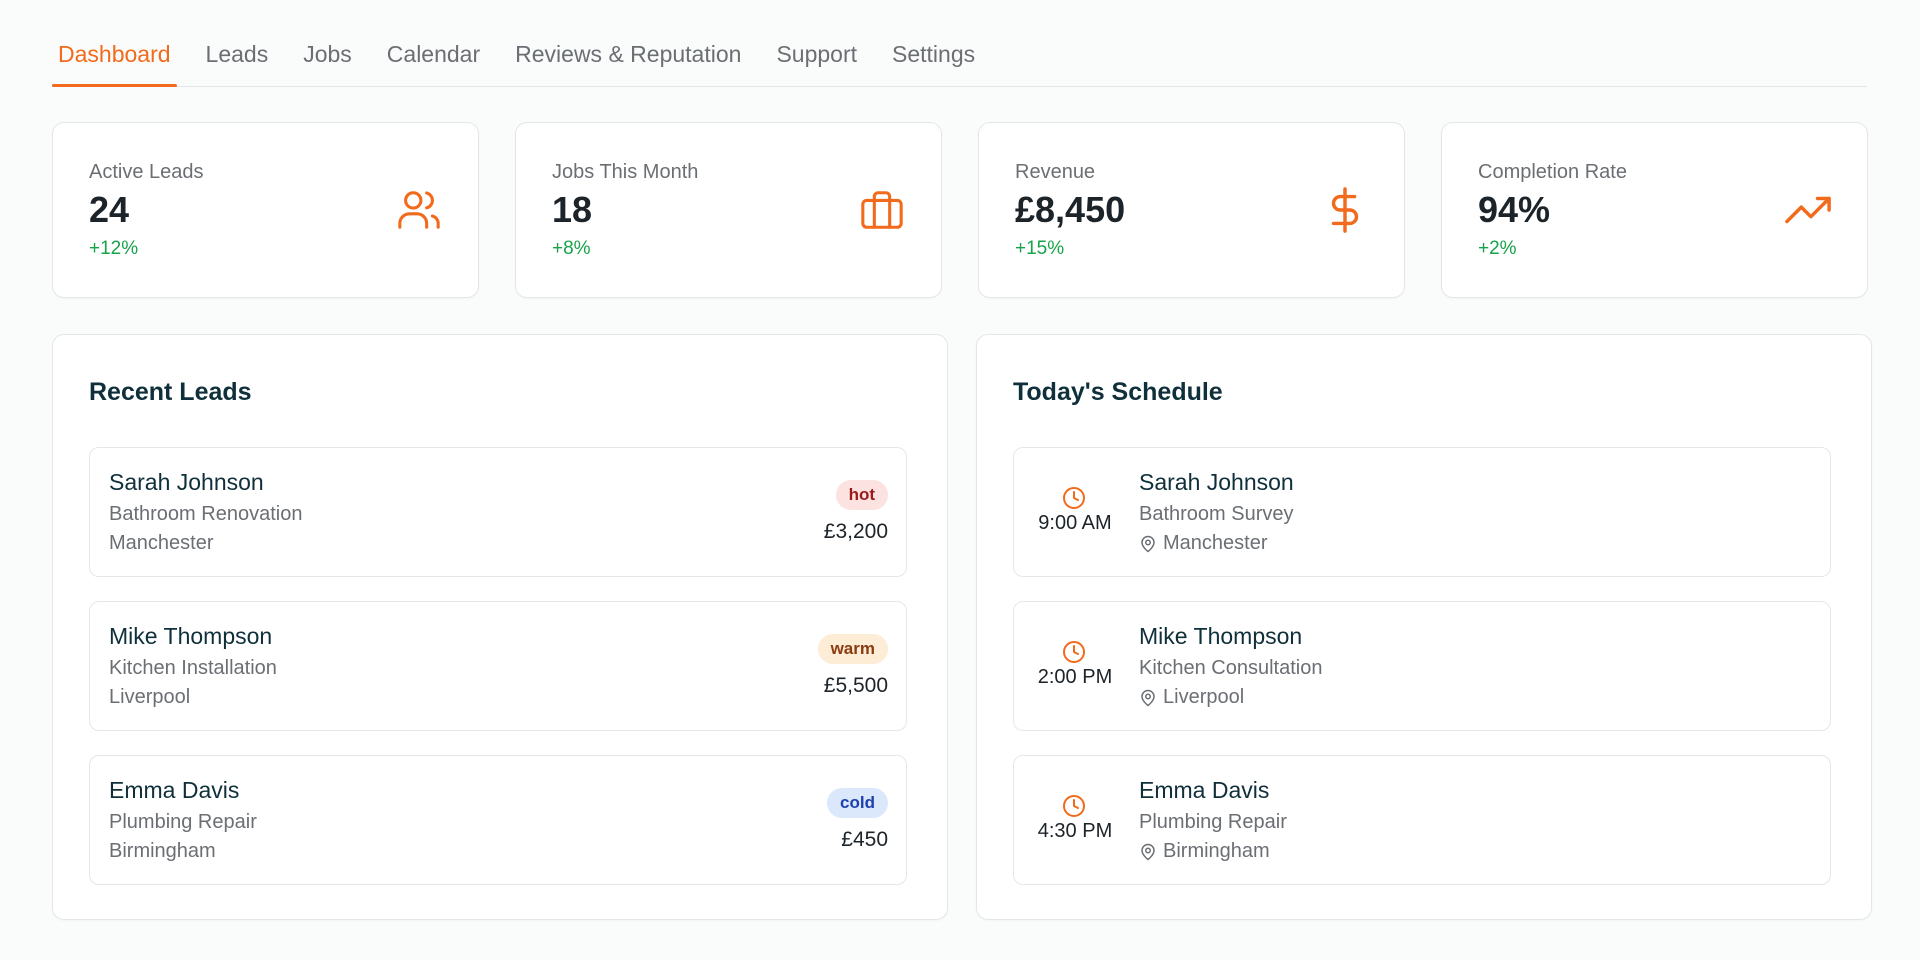 This screenshot has width=1920, height=960. I want to click on appointment-type: Bathroom Survey, so click(1216, 514).